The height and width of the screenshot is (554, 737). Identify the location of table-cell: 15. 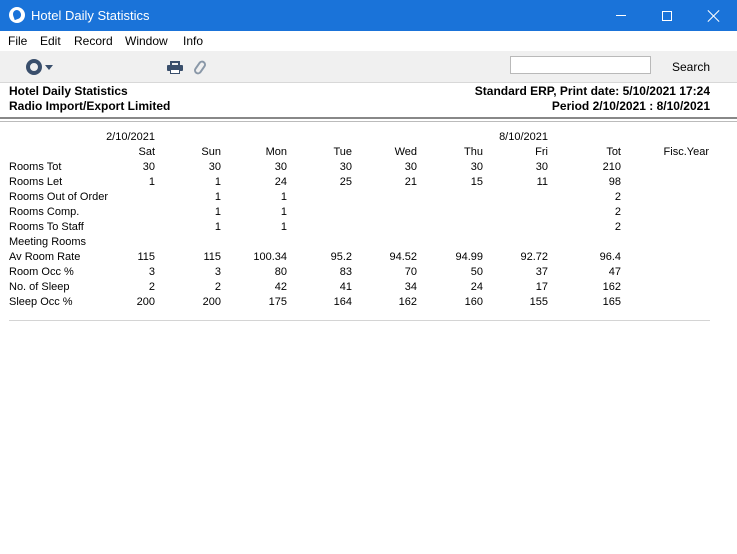
(476, 182).